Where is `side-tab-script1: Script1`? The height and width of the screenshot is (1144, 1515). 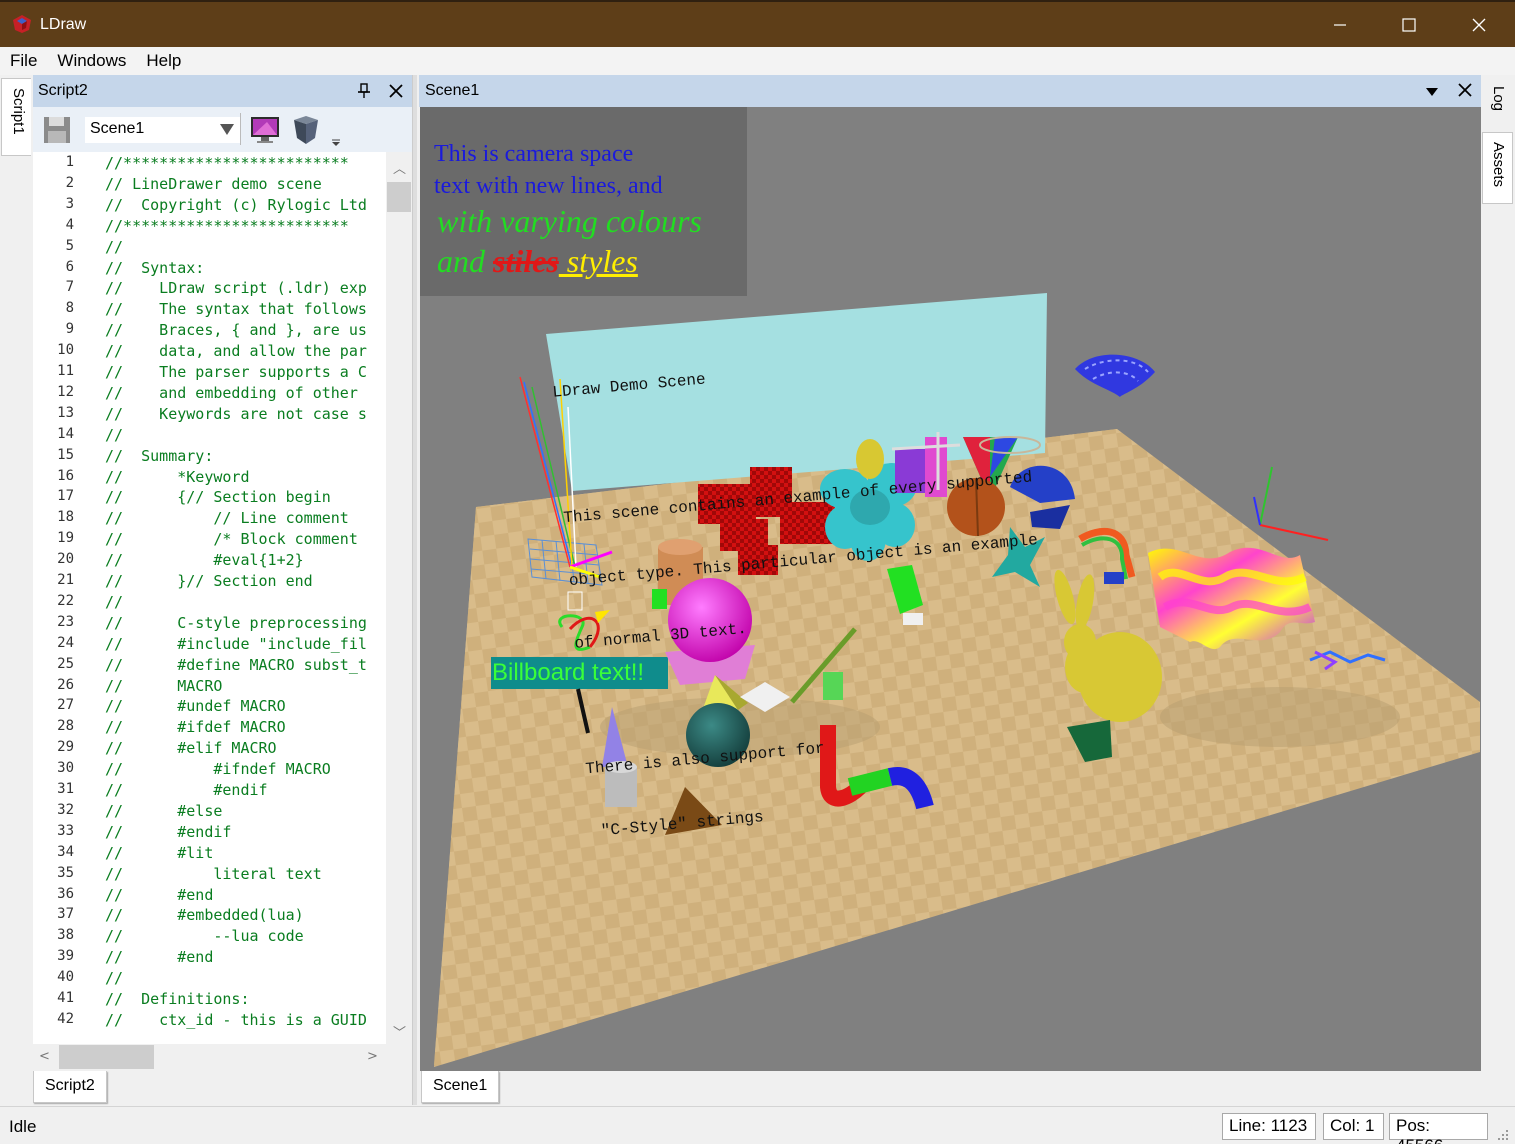 side-tab-script1: Script1 is located at coordinates (16, 117).